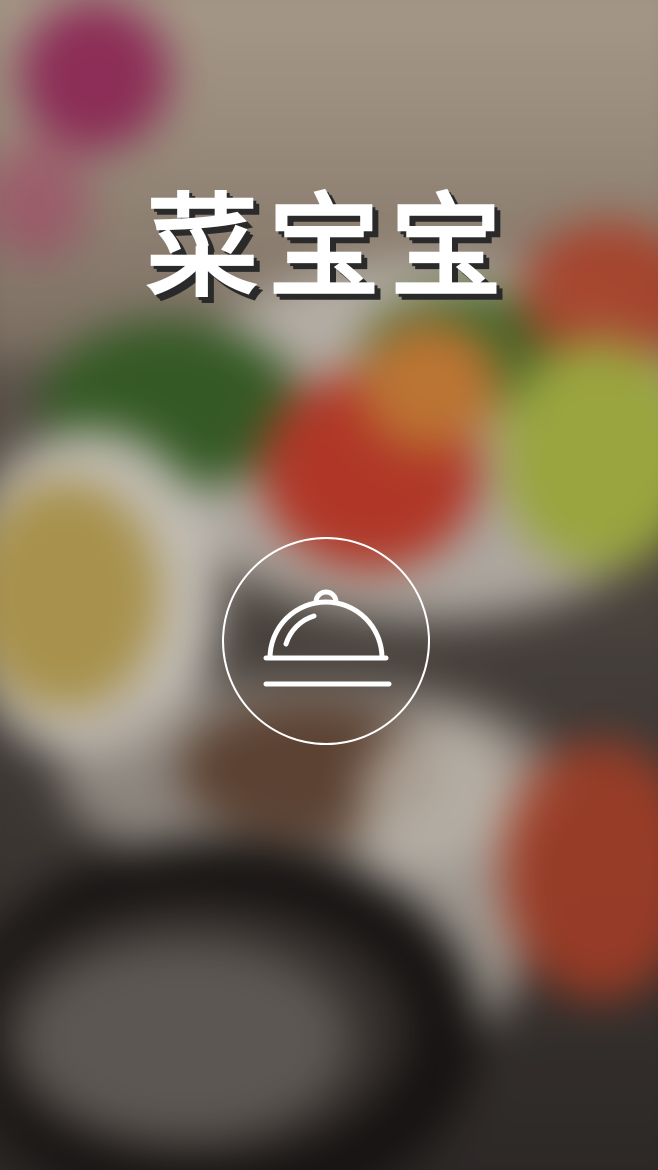  What do you see at coordinates (329, 248) in the screenshot?
I see `app-title: 菜宝宝` at bounding box center [329, 248].